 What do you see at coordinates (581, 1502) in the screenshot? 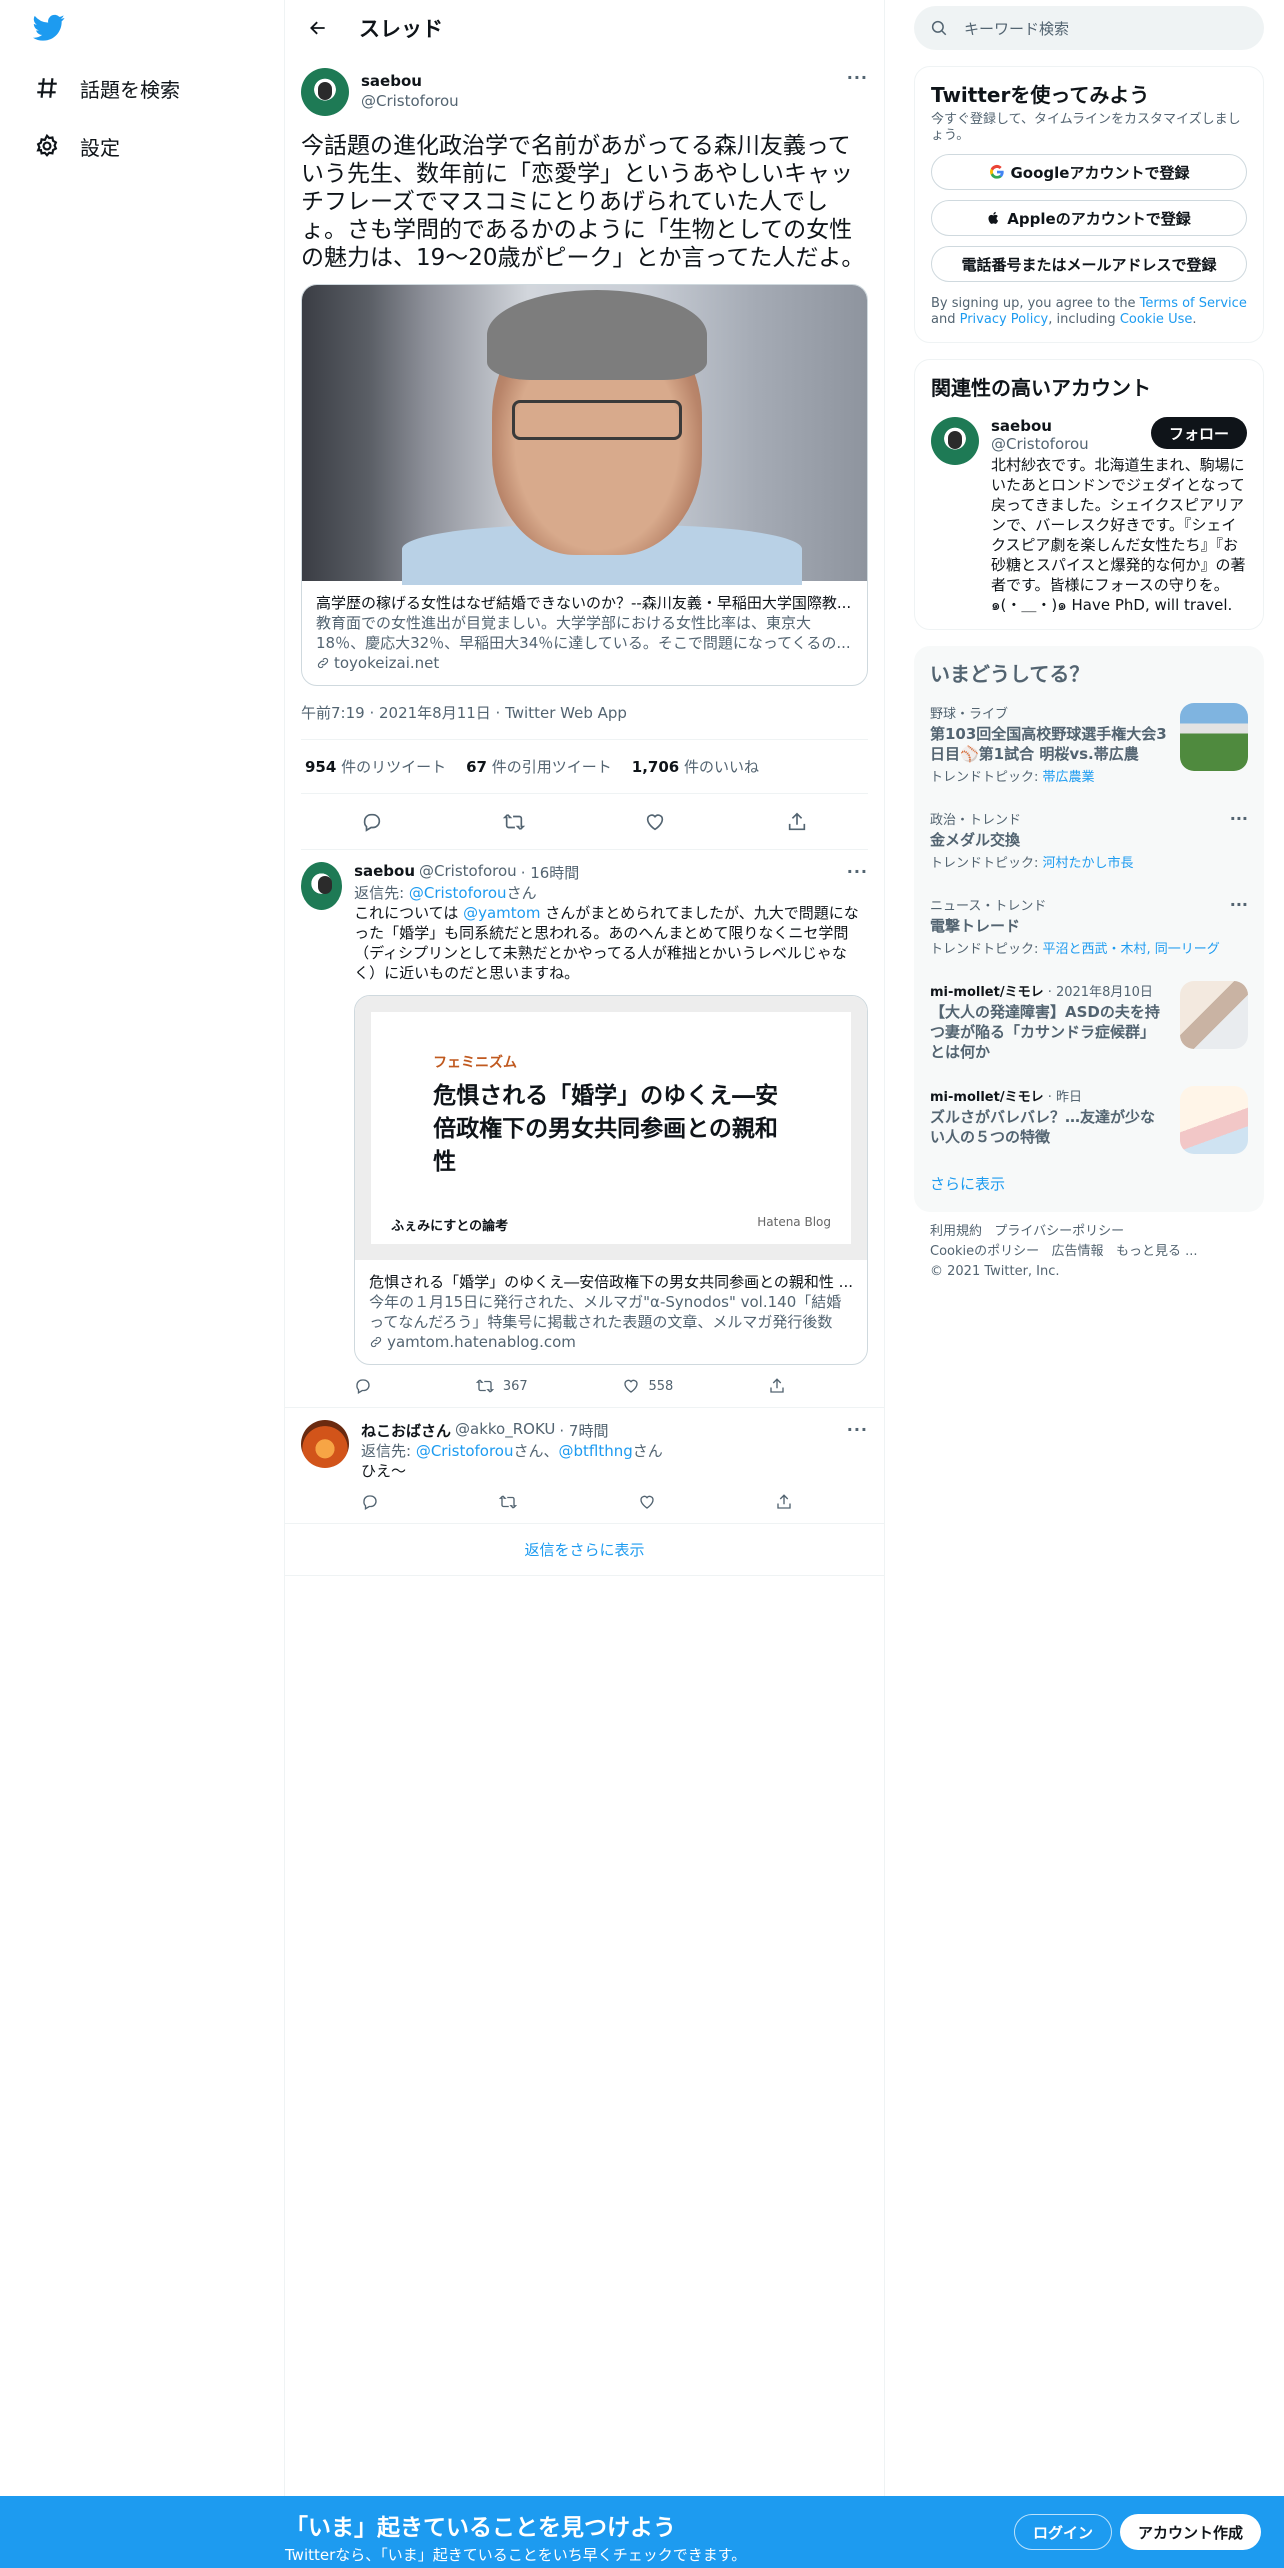
I see `reply-actions` at bounding box center [581, 1502].